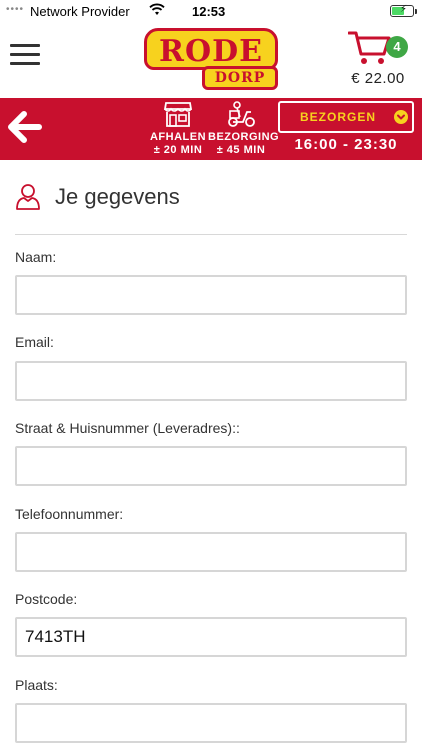 This screenshot has height=750, width=422. What do you see at coordinates (211, 295) in the screenshot?
I see `name-field` at bounding box center [211, 295].